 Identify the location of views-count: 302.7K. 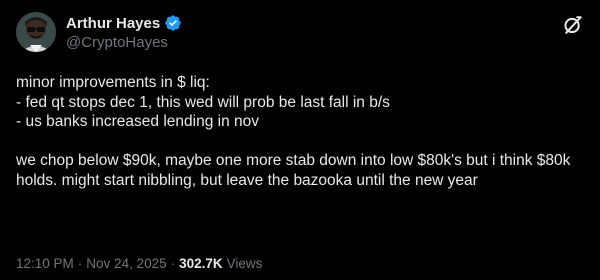
(201, 263).